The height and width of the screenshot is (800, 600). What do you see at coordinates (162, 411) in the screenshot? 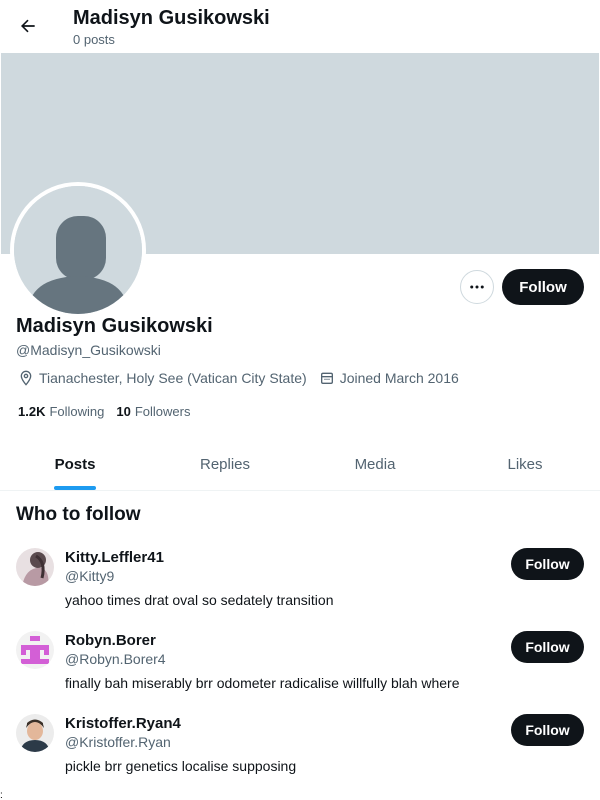
I see `followers-label: Followers` at bounding box center [162, 411].